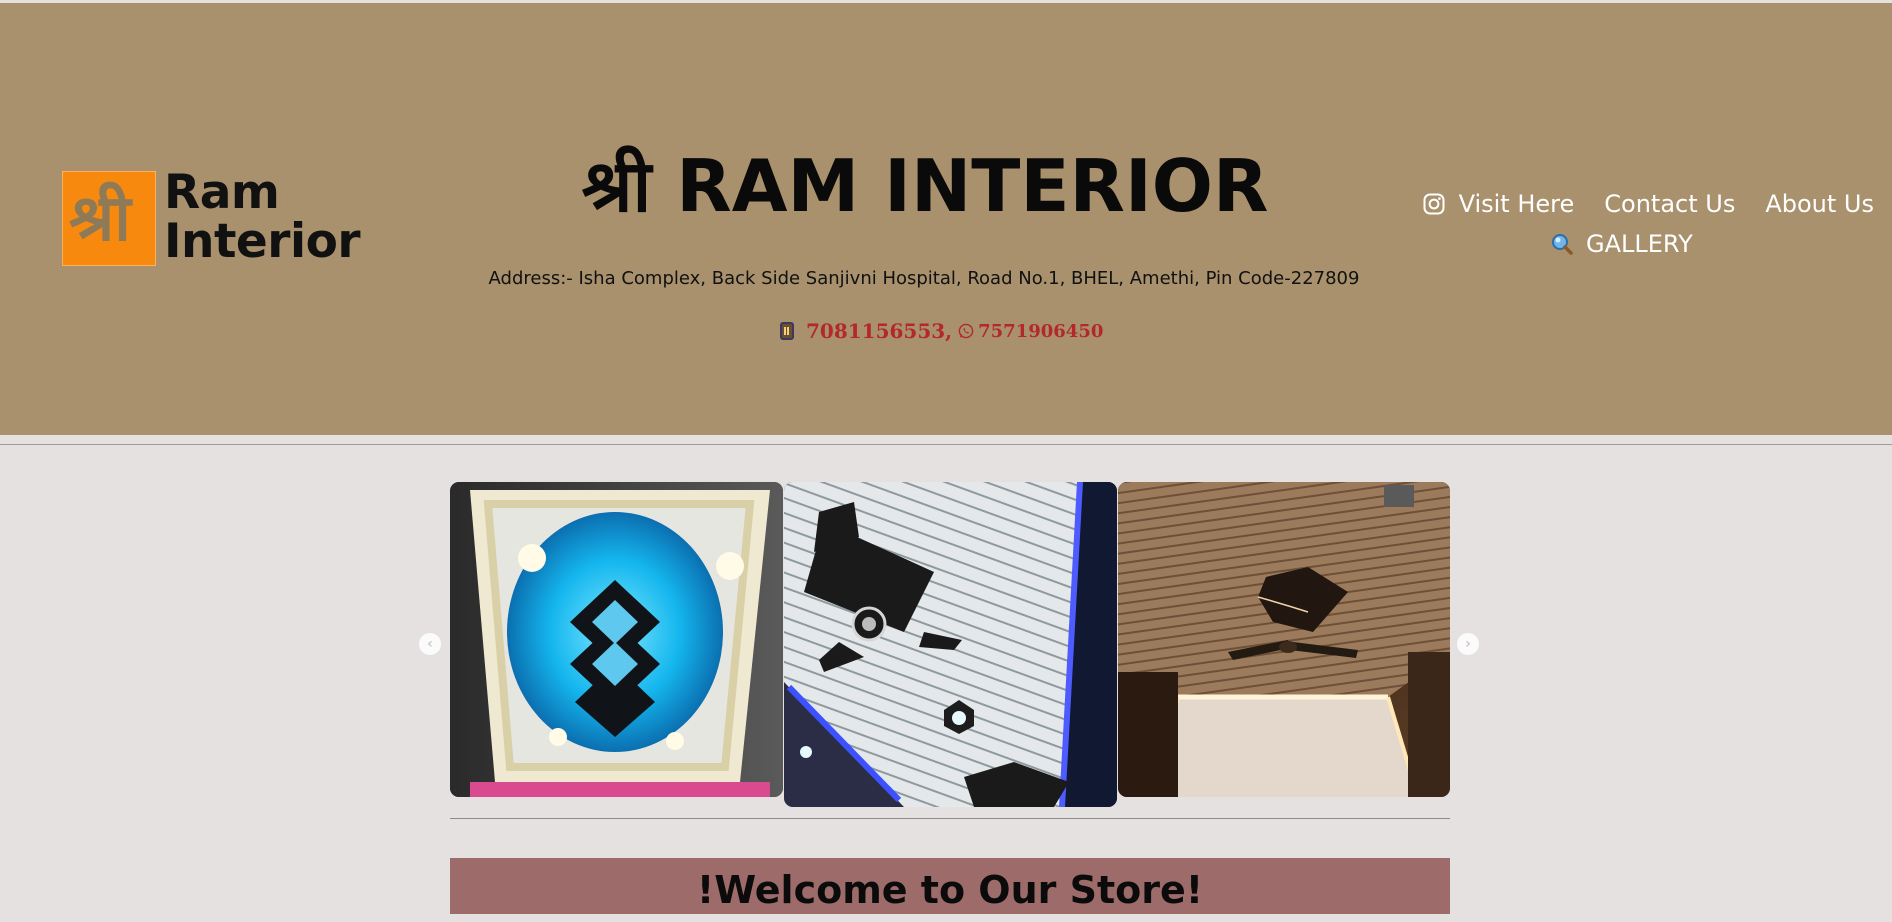 This screenshot has width=1892, height=922. I want to click on welcome-banner: !Welcome to Our Store!, so click(950, 886).